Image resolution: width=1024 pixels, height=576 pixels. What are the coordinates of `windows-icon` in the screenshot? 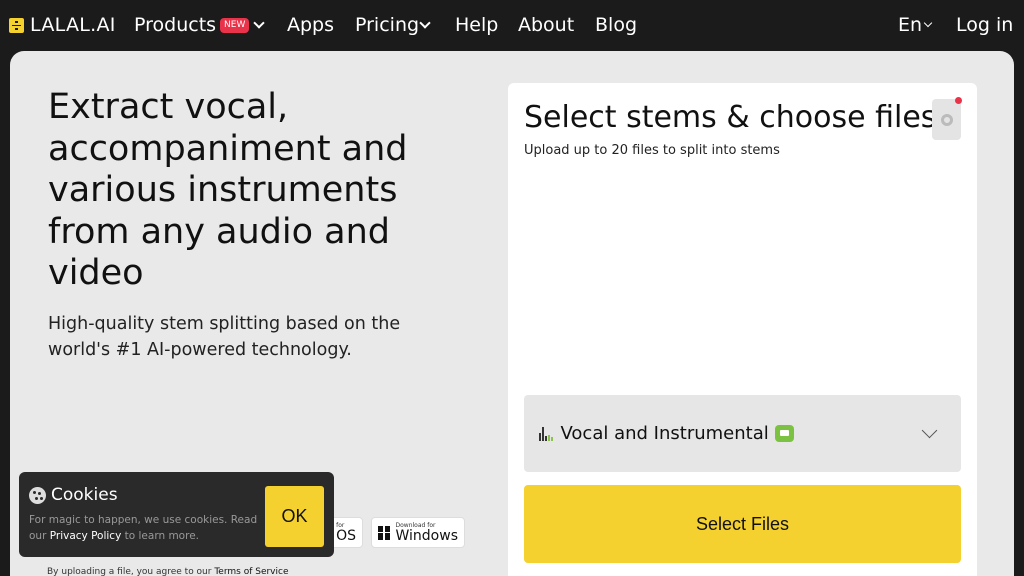 It's located at (384, 532).